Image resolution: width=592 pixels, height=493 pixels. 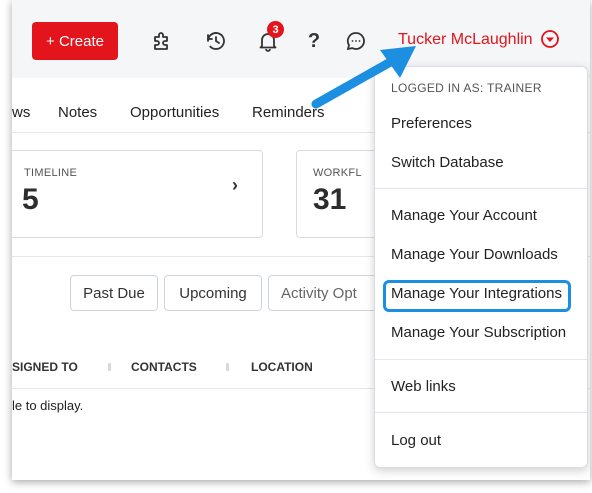 What do you see at coordinates (356, 41) in the screenshot?
I see `chat-icon` at bounding box center [356, 41].